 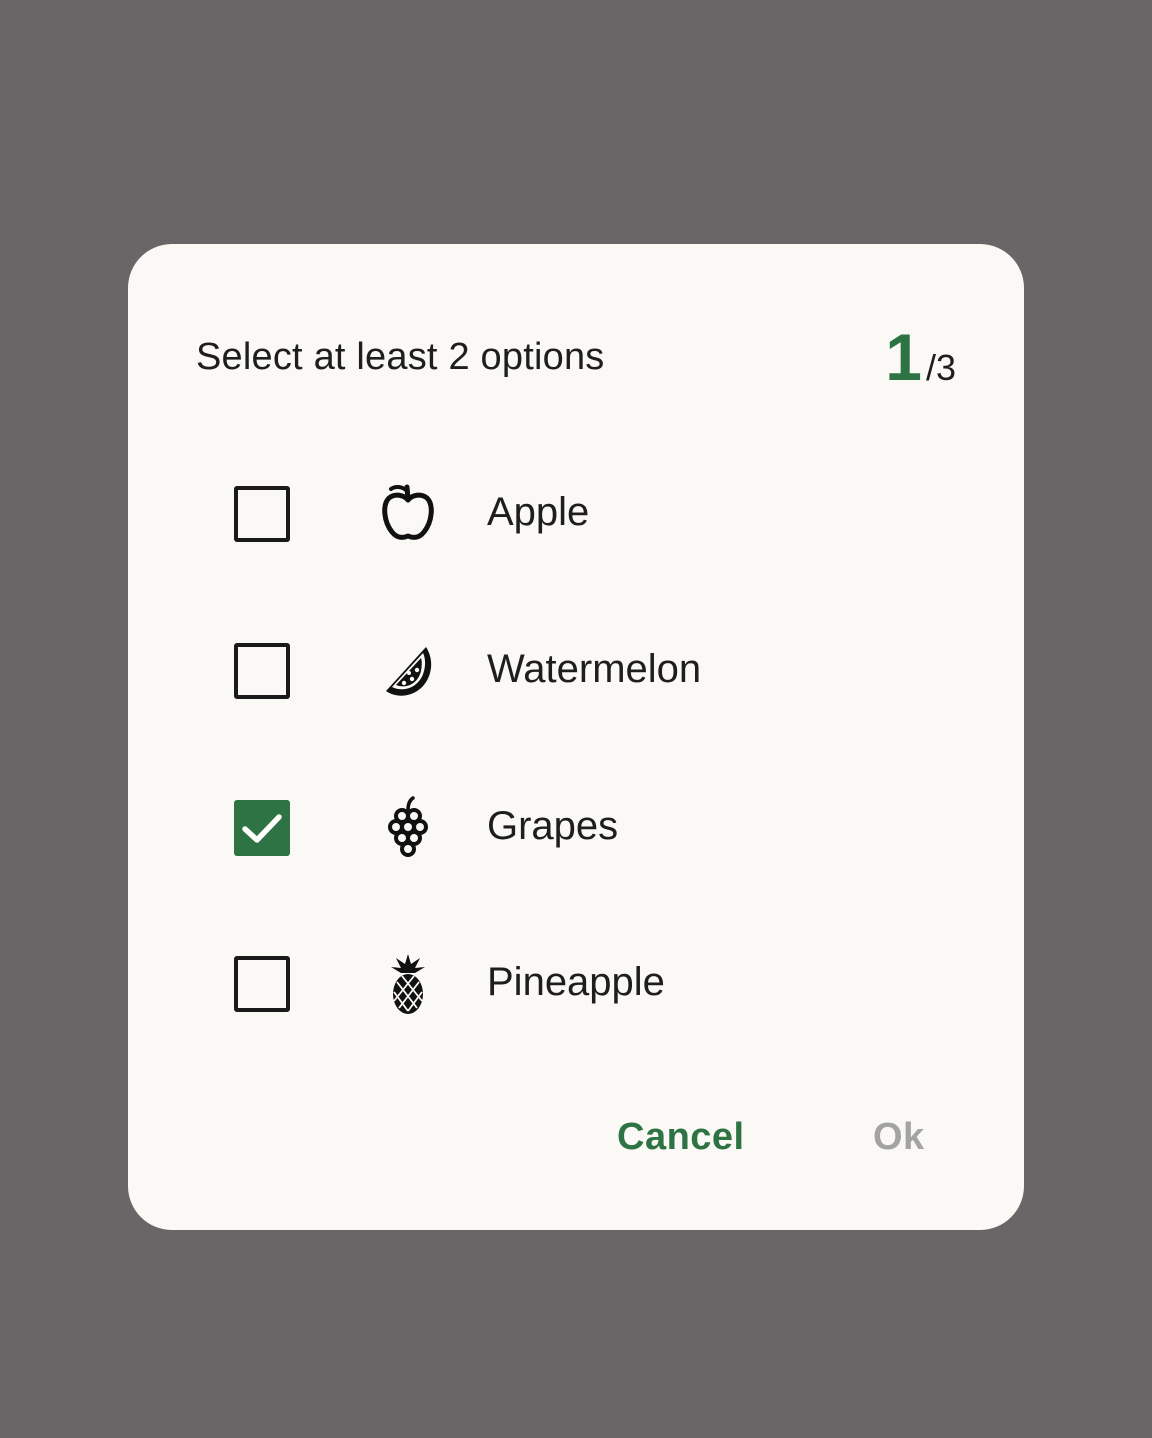 I want to click on option-label: Grapes, so click(x=553, y=826).